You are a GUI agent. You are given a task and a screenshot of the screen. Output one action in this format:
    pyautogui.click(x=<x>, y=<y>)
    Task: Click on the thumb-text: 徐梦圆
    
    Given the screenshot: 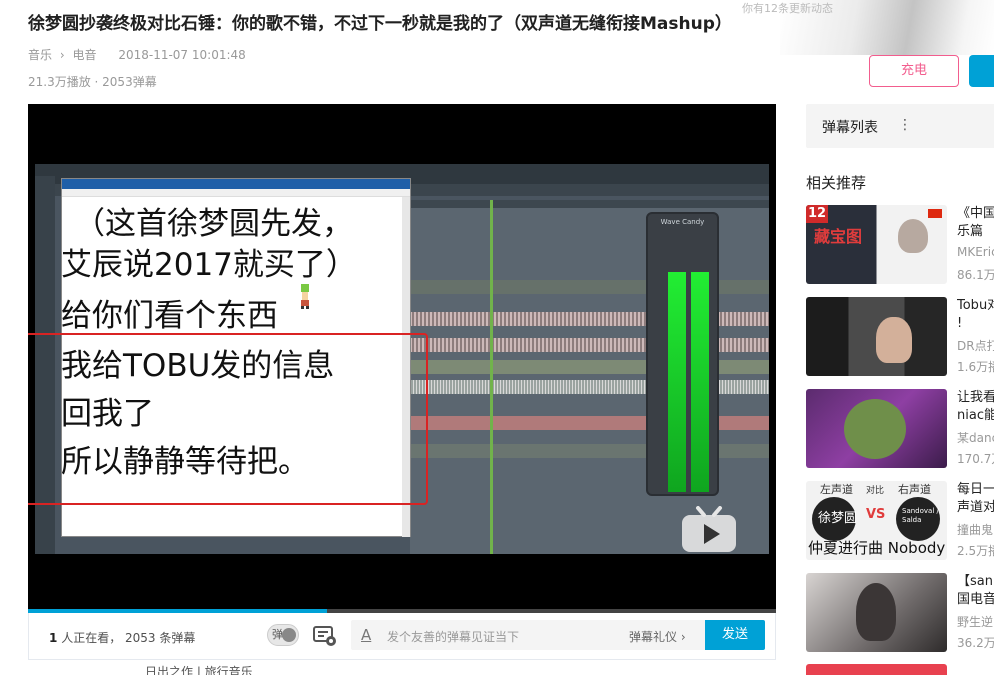 What is the action you would take?
    pyautogui.click(x=838, y=518)
    